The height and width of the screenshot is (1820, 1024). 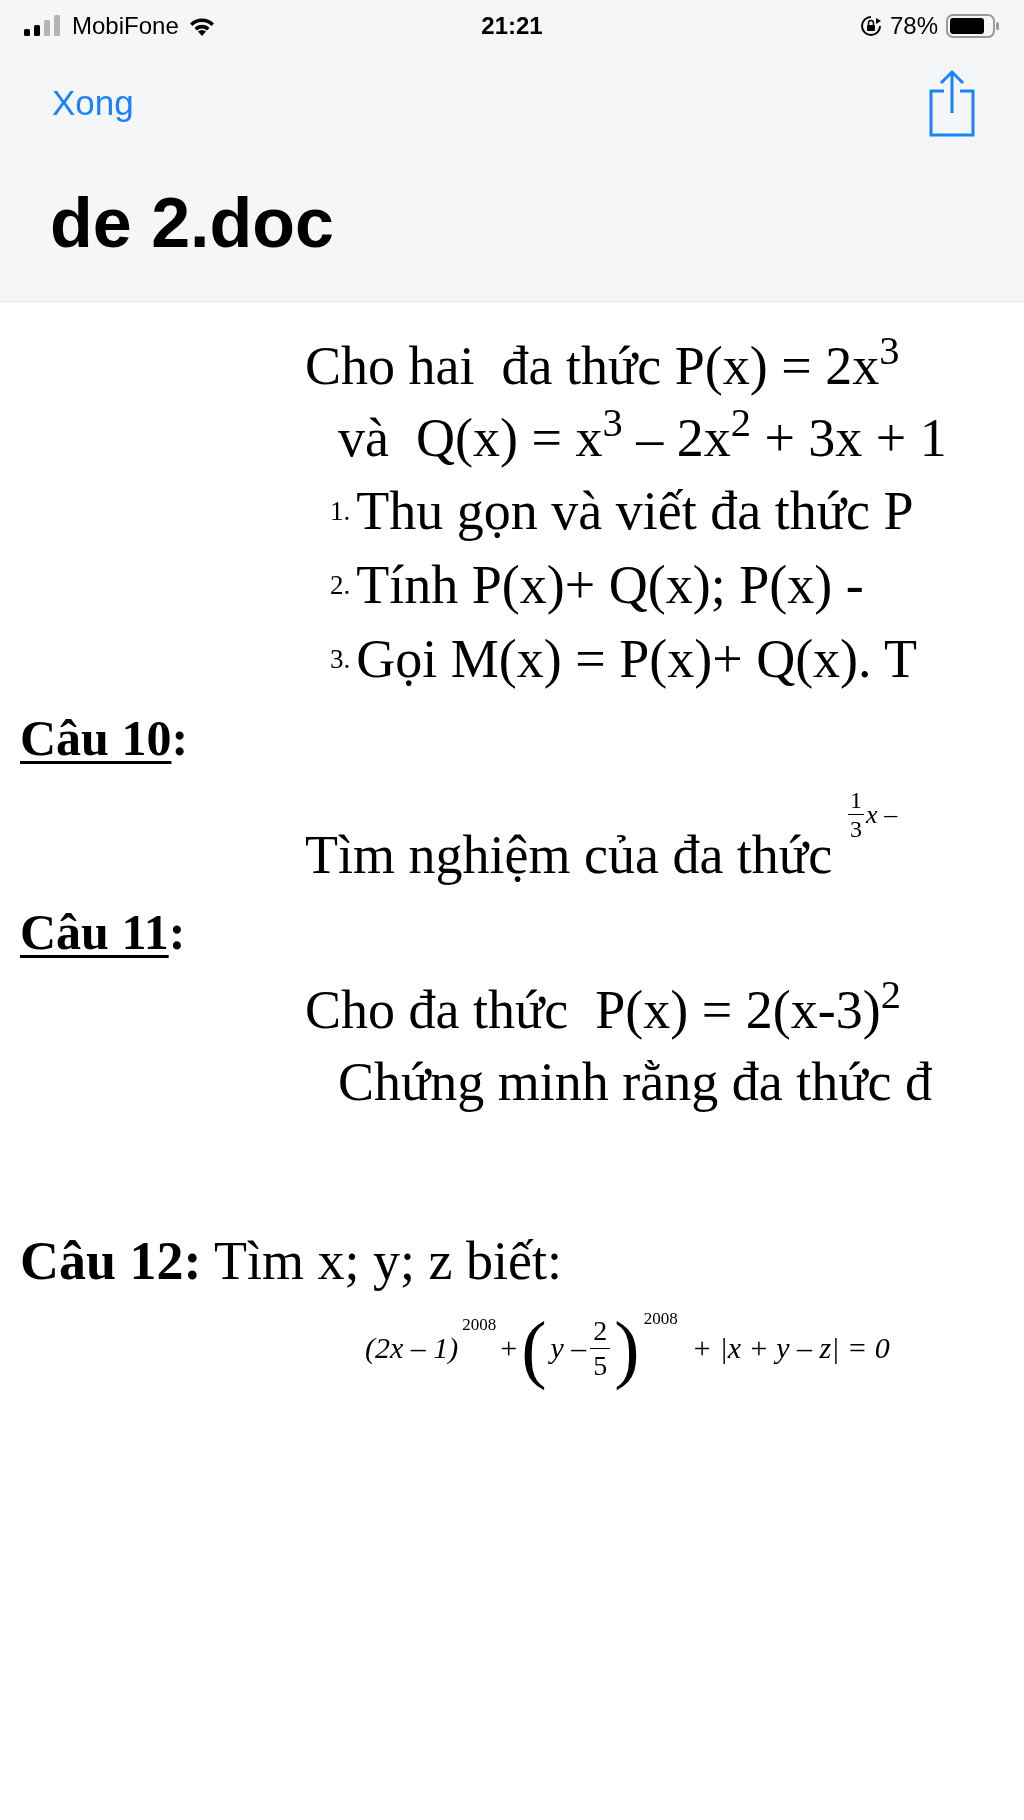 What do you see at coordinates (913, 26) in the screenshot?
I see `battery-percent: 78%` at bounding box center [913, 26].